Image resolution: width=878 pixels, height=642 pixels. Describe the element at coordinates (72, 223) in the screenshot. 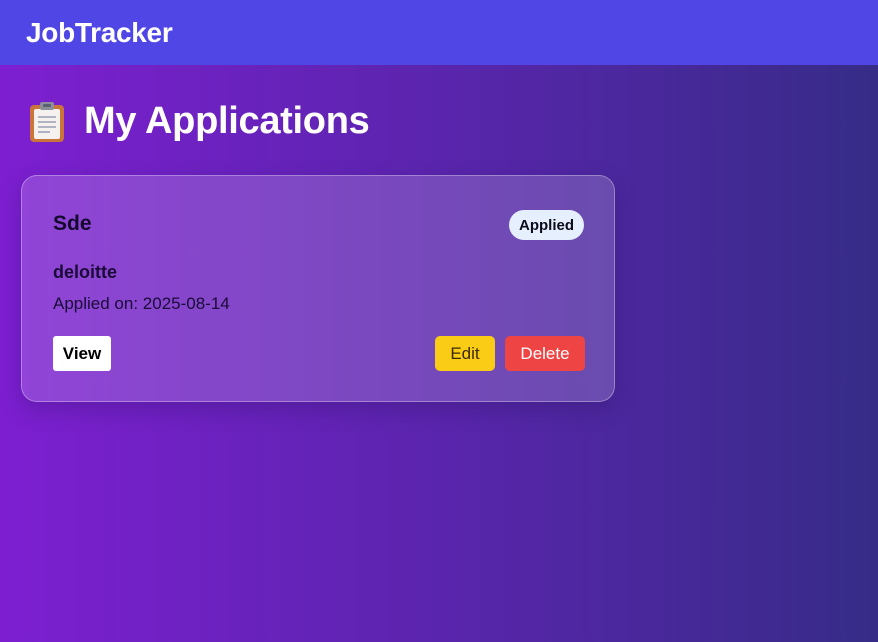

I see `job-title: Sde` at that location.